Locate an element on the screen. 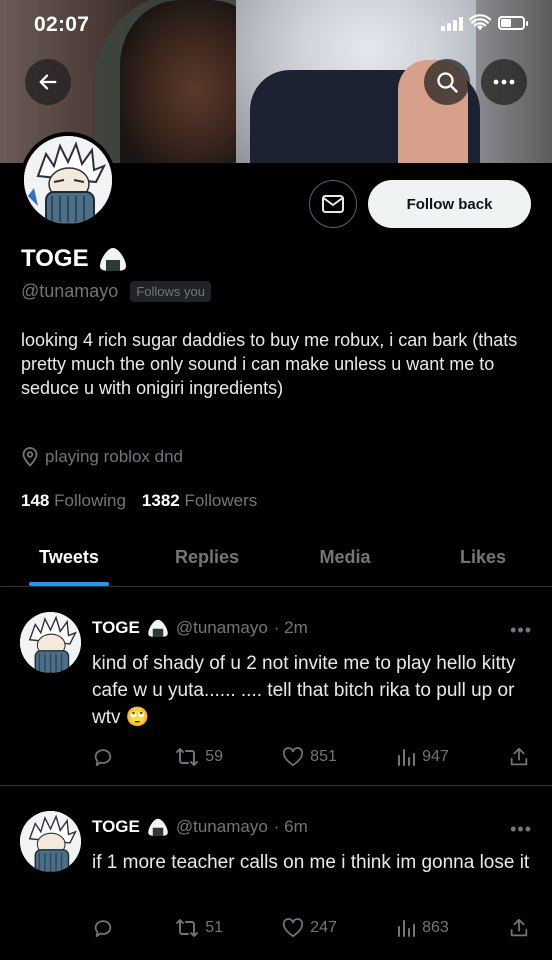  profile-name-row: TOGE is located at coordinates (75, 259).